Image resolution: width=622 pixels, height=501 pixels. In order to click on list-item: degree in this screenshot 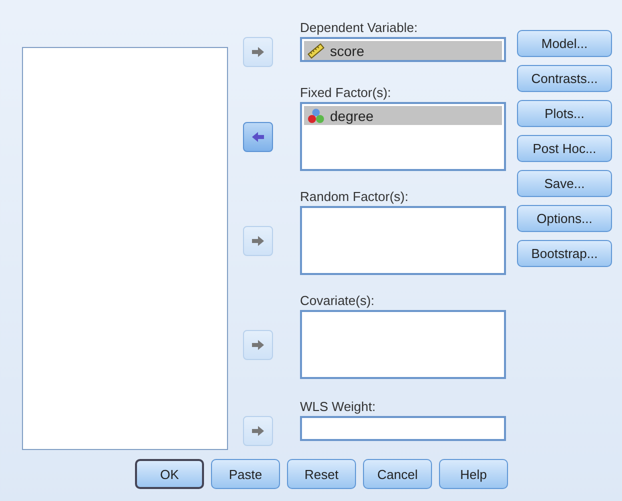, I will do `click(403, 115)`.